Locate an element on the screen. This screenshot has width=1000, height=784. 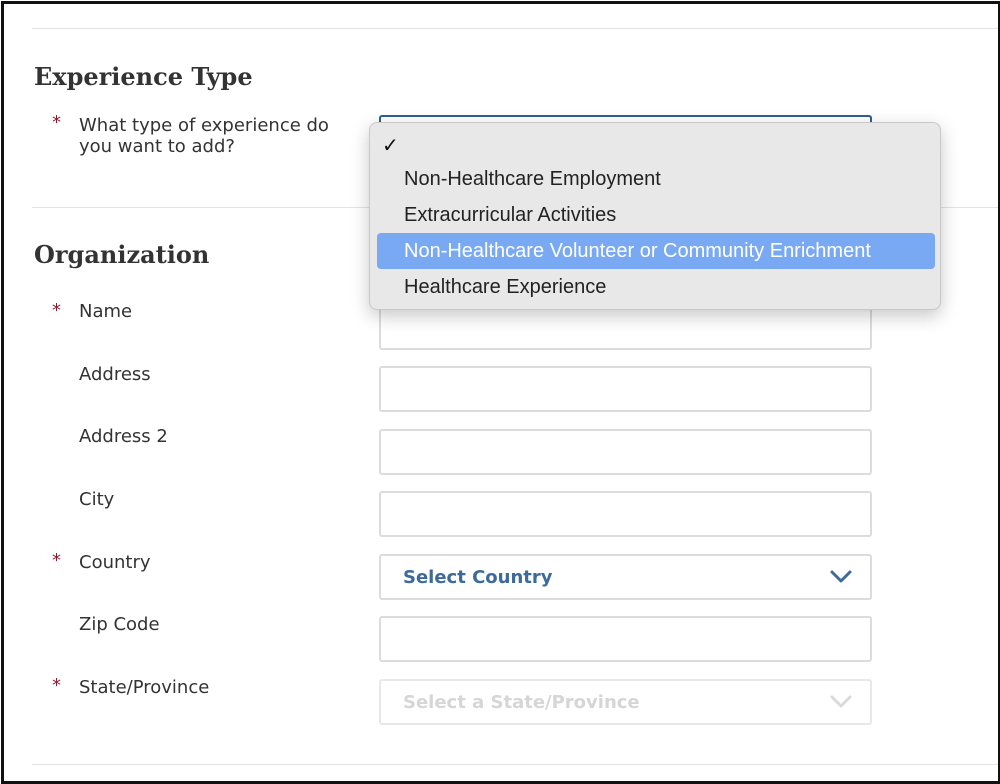
state-label: State/Province is located at coordinates (144, 687).